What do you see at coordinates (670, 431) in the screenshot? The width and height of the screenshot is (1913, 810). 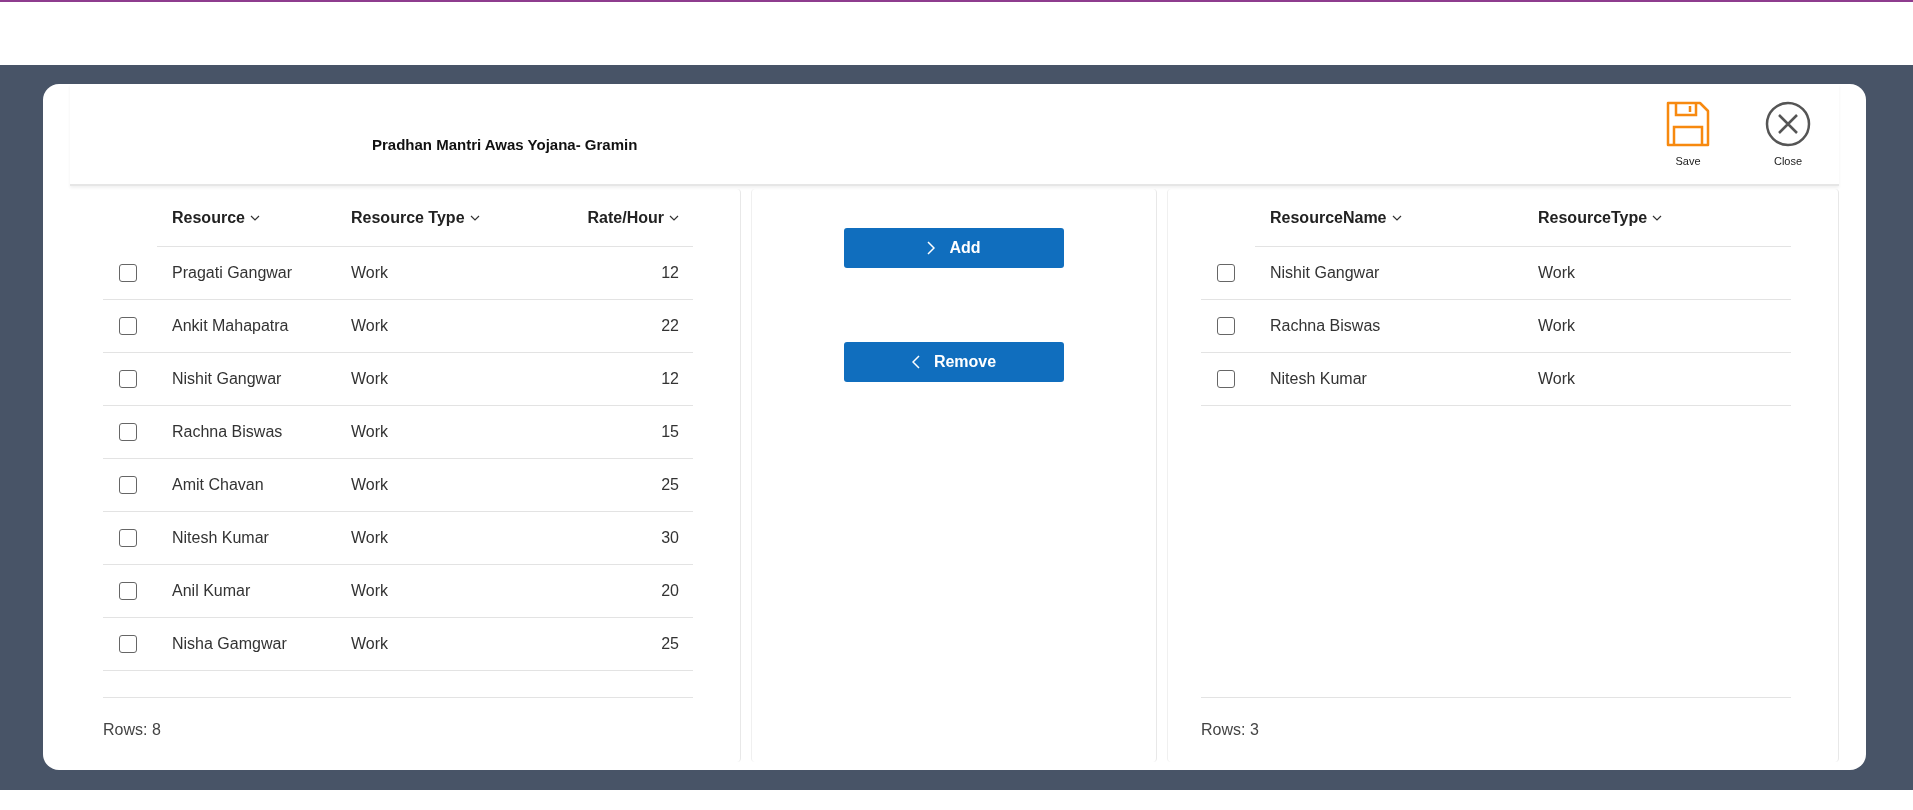 I see `table-cell: 15` at bounding box center [670, 431].